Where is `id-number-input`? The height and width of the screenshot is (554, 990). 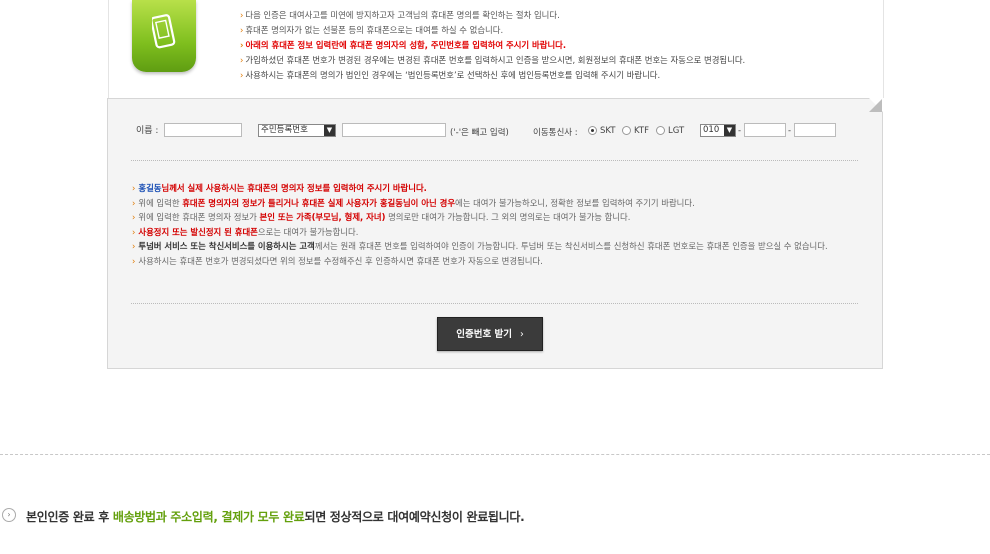
id-number-input is located at coordinates (394, 130).